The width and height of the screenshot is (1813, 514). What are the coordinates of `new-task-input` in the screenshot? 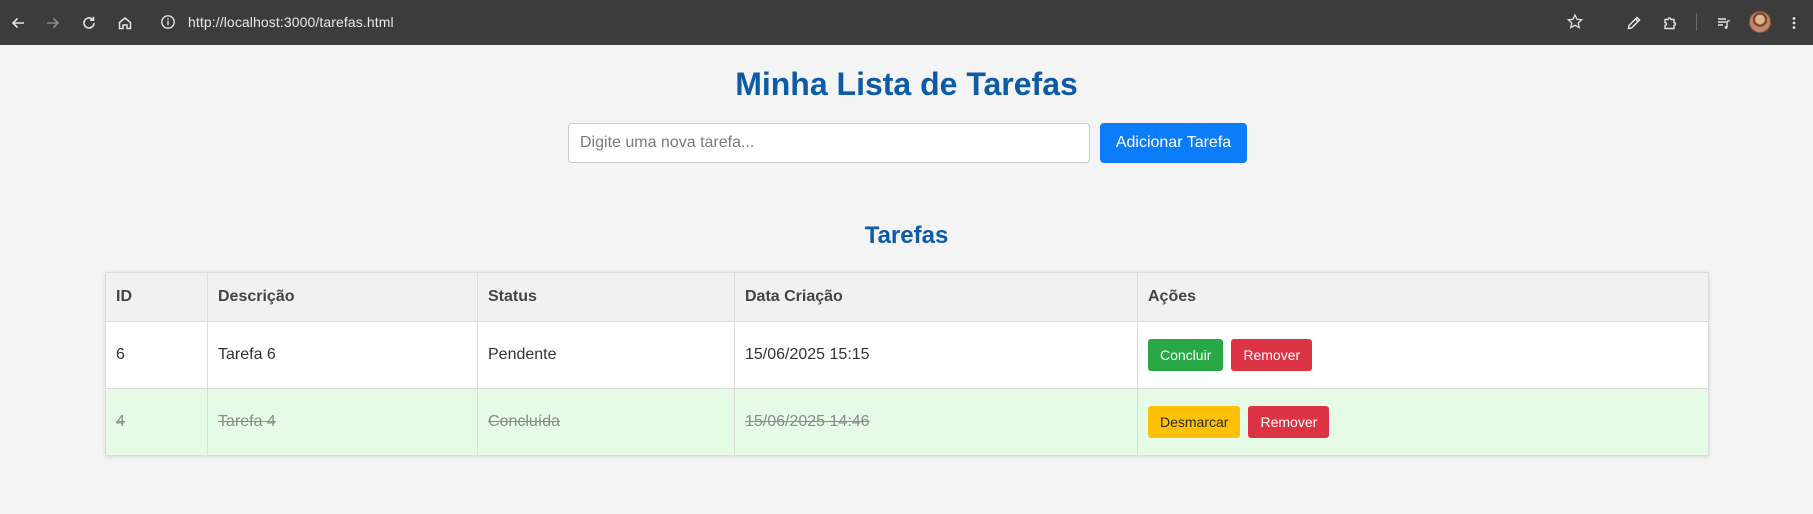 It's located at (829, 143).